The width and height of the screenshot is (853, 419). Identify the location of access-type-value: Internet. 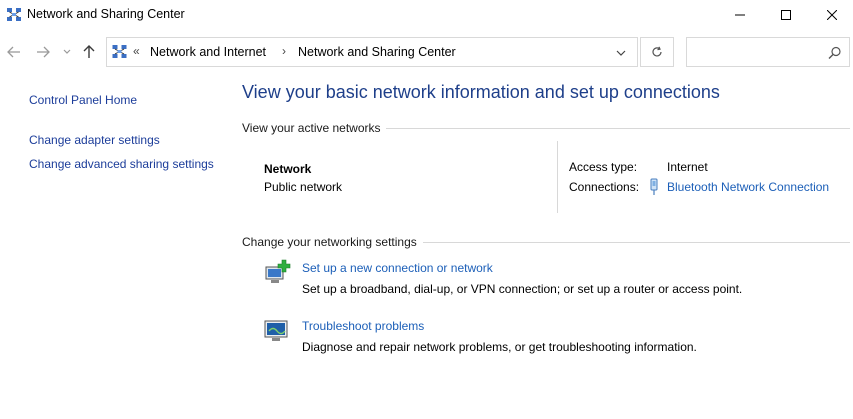
(687, 167).